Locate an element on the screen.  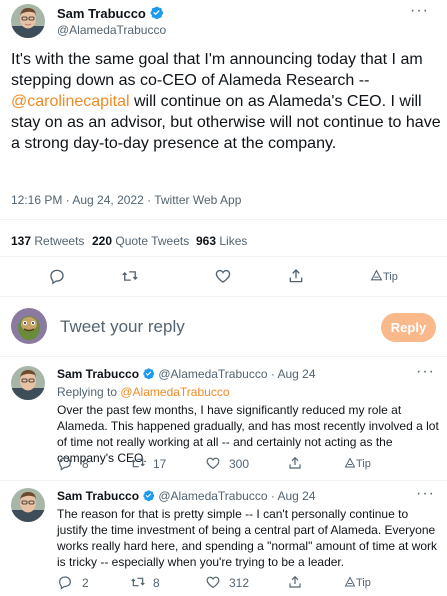
author-handle: @AlamedaTrabucco is located at coordinates (111, 30).